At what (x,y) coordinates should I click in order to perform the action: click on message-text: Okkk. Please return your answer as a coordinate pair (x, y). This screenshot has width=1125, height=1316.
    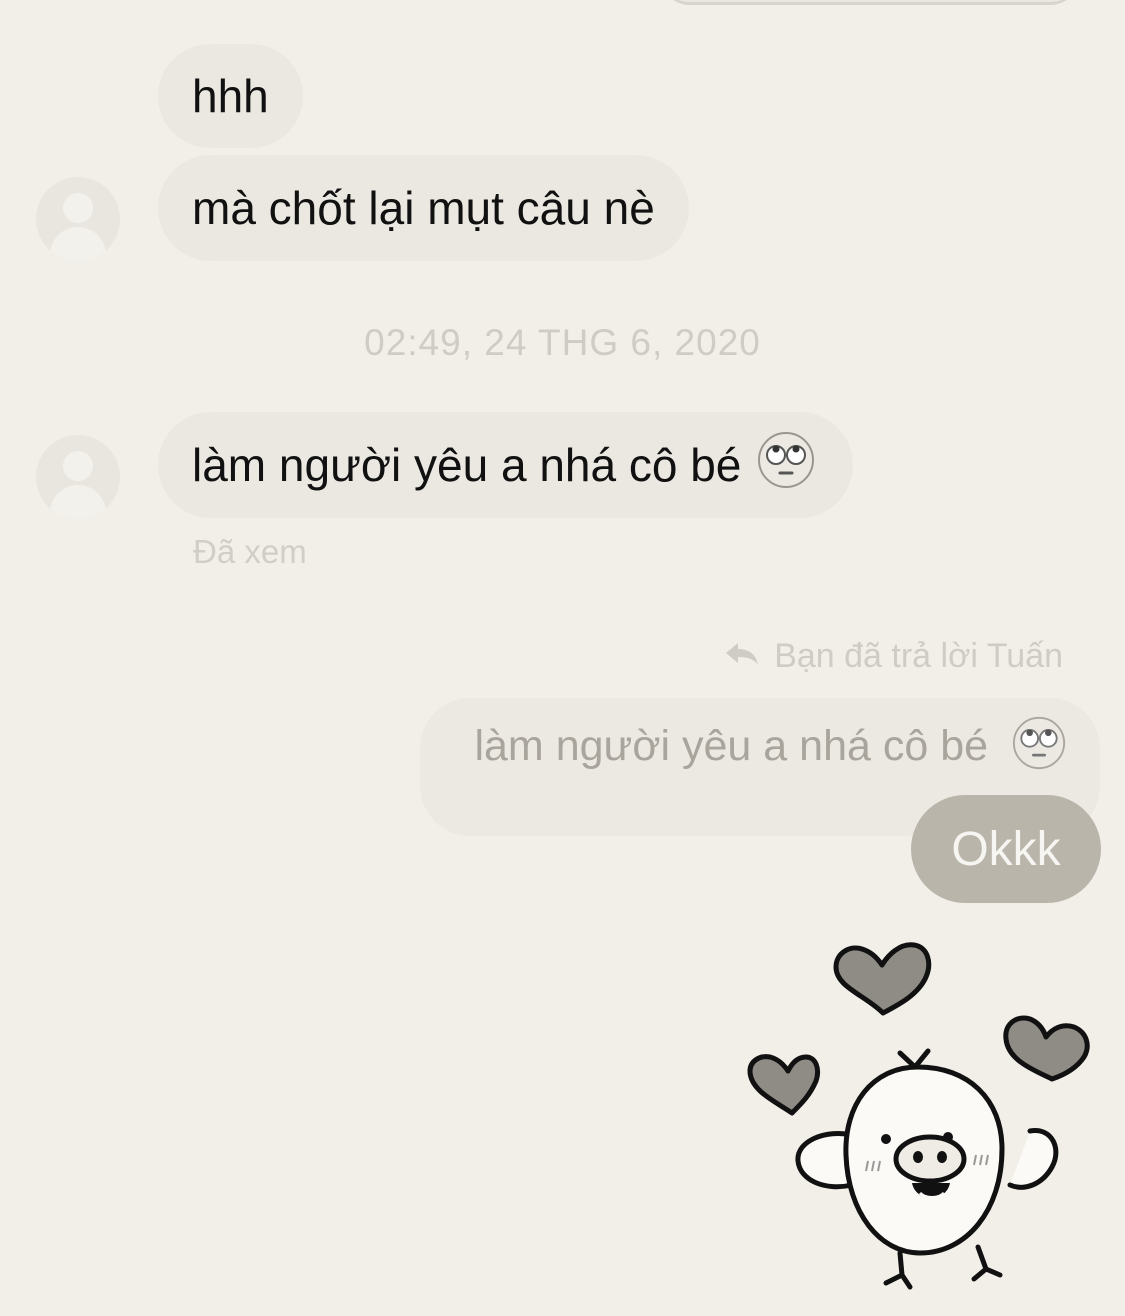
    Looking at the image, I should click on (1006, 849).